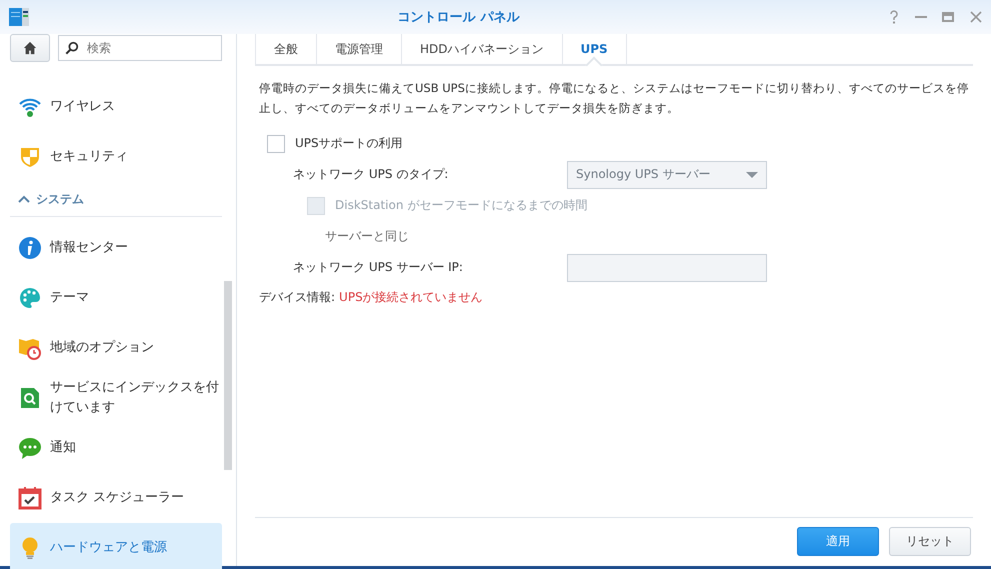 This screenshot has width=991, height=569. I want to click on home-button, so click(30, 48).